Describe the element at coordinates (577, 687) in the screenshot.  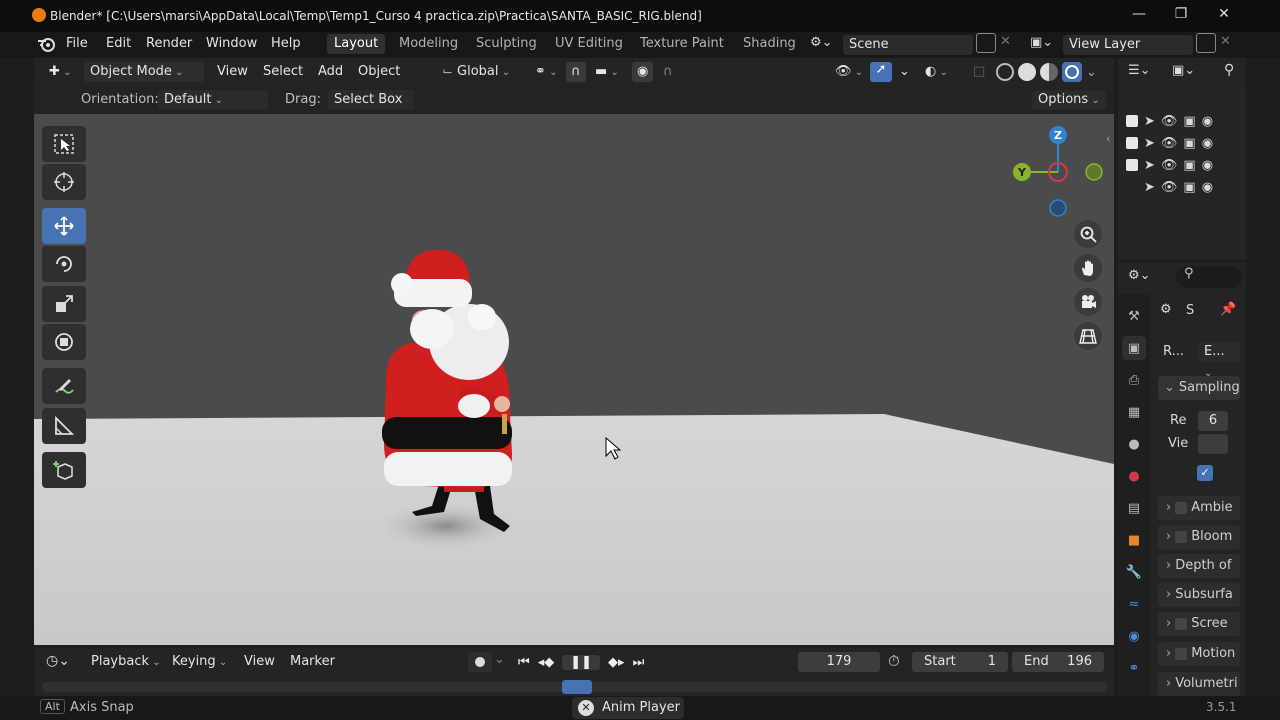
I see `playhead` at that location.